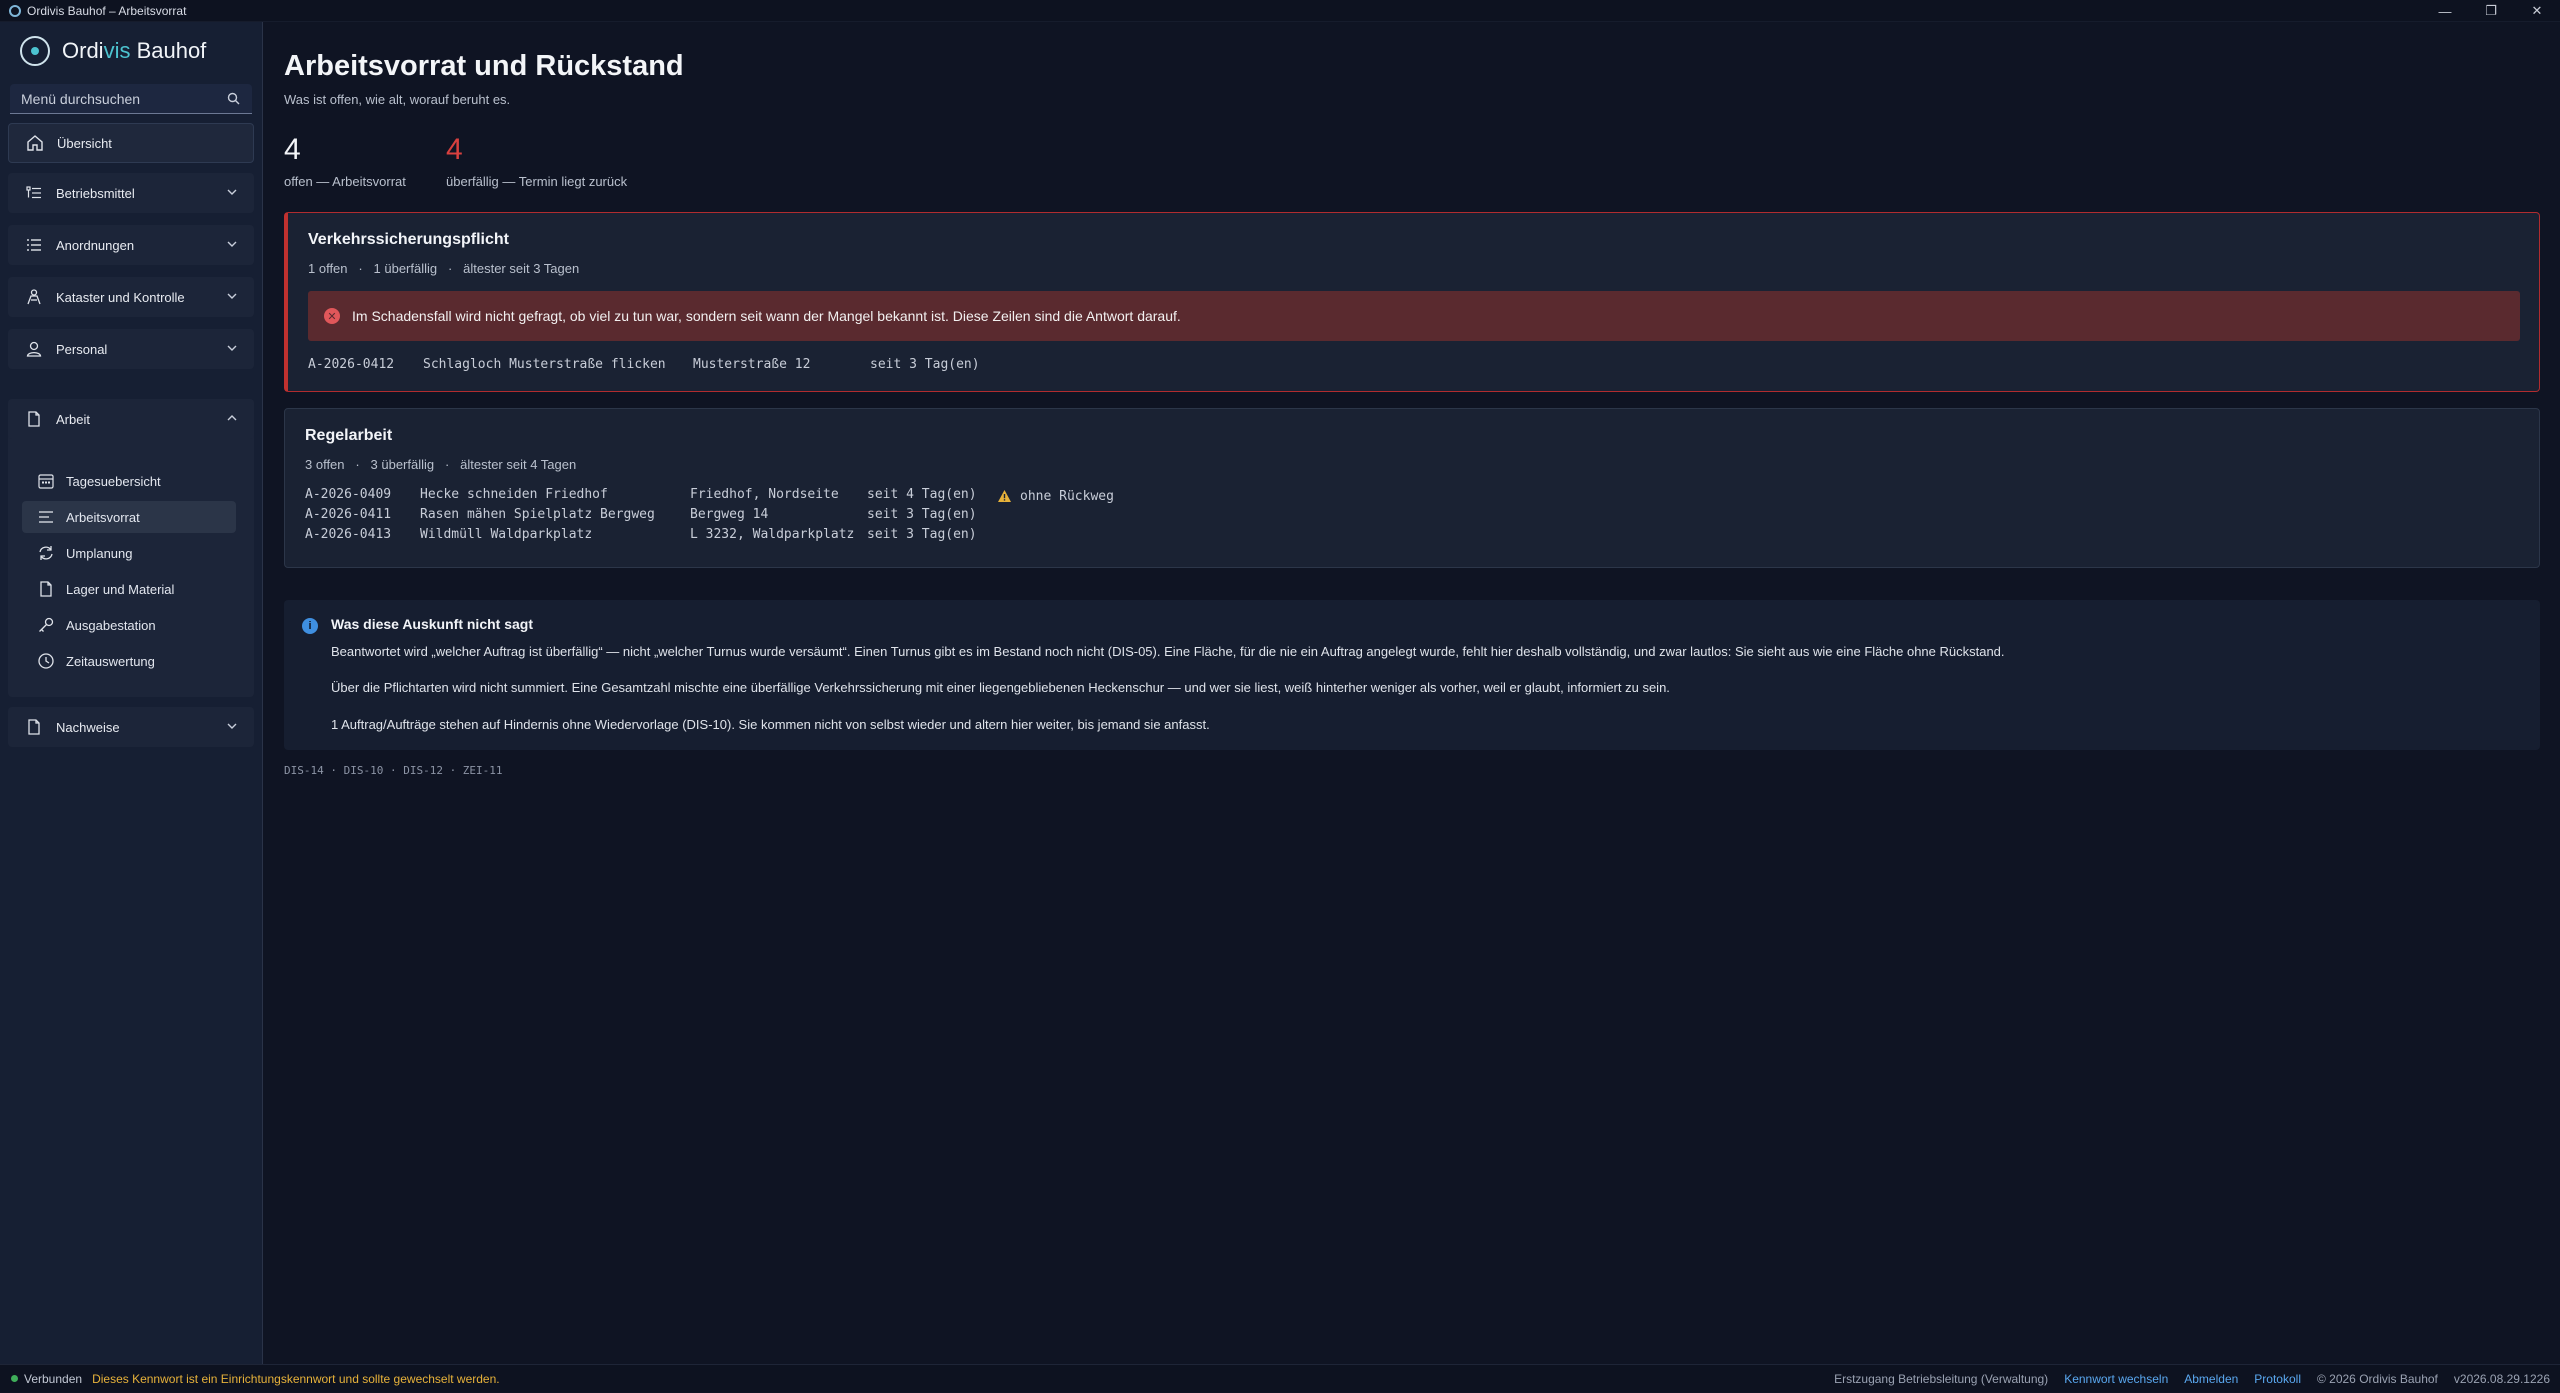 The image size is (2560, 1393). What do you see at coordinates (34, 245) in the screenshot?
I see `list-icon` at bounding box center [34, 245].